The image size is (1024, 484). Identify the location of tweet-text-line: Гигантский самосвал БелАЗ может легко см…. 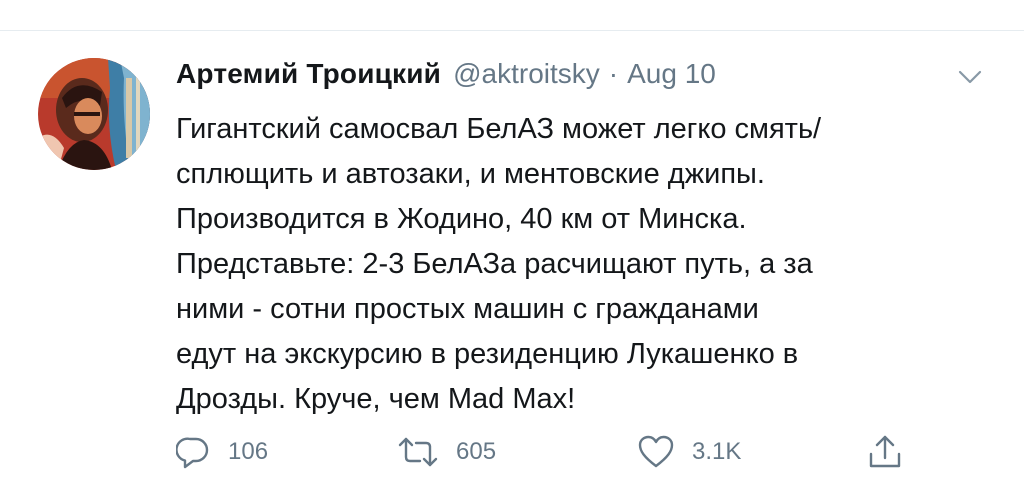
(499, 129).